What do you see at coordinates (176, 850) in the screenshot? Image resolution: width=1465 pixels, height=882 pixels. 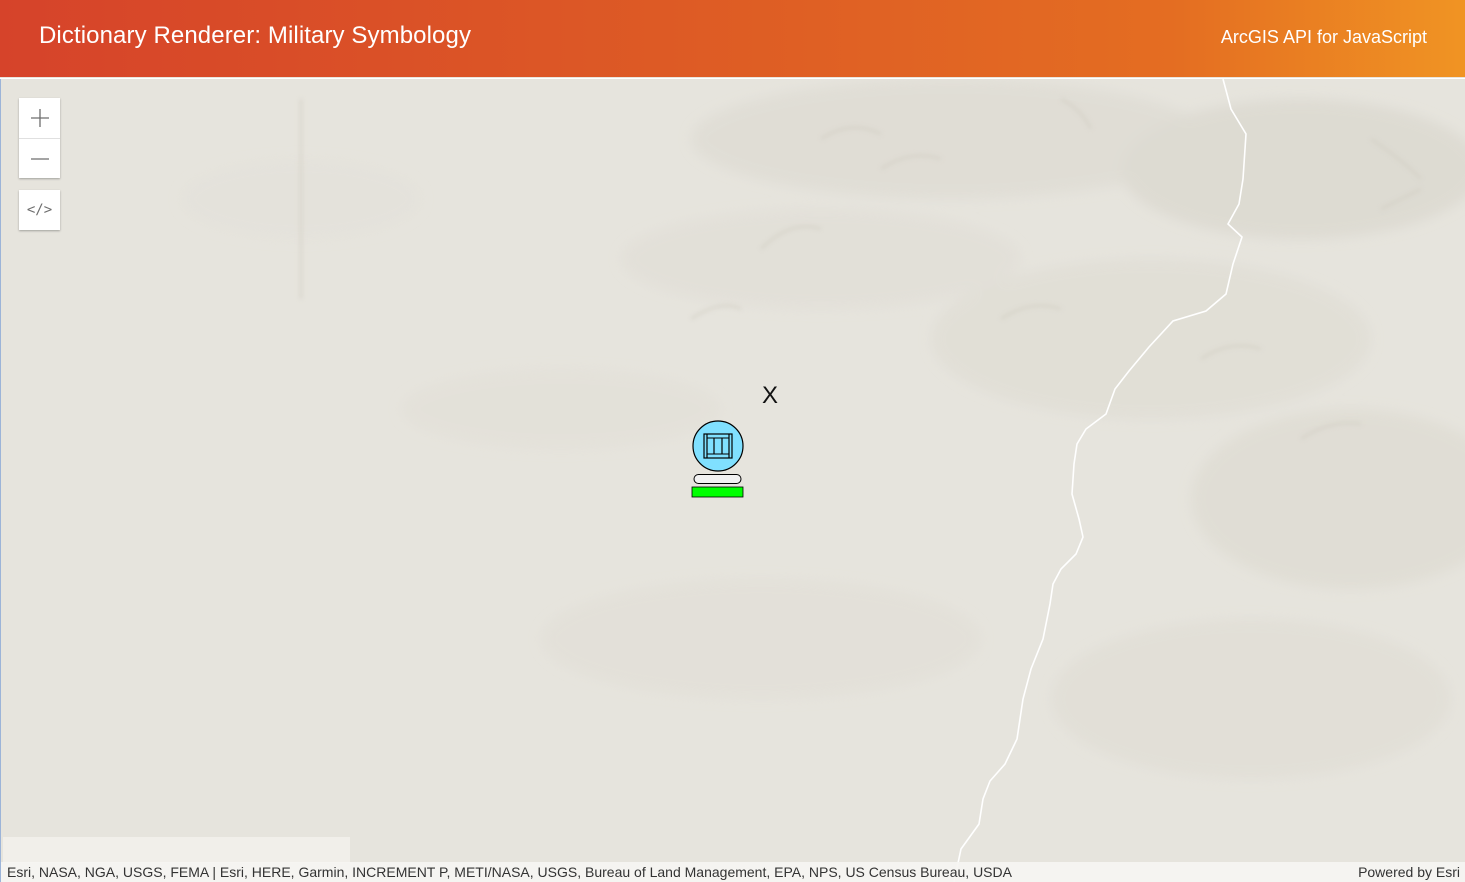 I see `scale-bar` at bounding box center [176, 850].